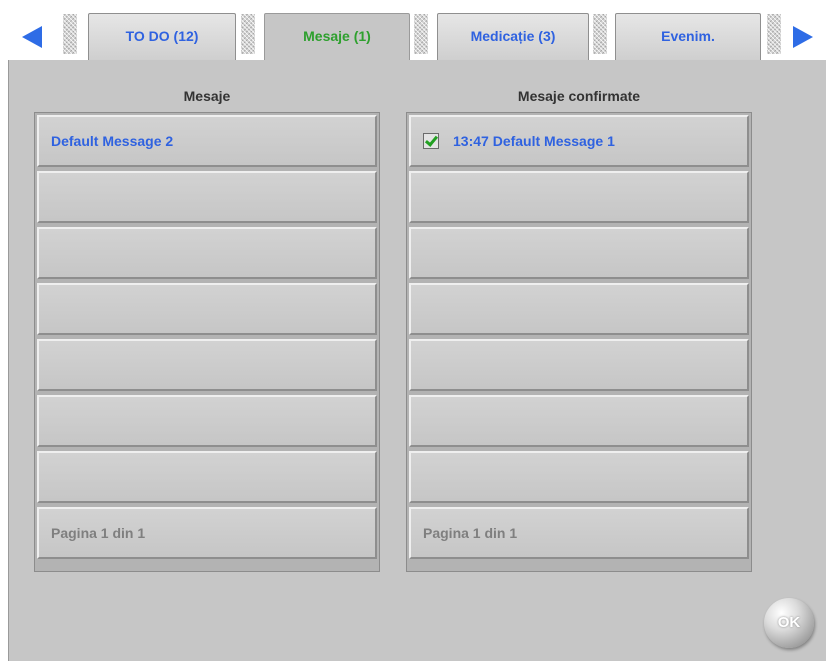  I want to click on tab-medicatie-label: Medicație (3), so click(513, 36).